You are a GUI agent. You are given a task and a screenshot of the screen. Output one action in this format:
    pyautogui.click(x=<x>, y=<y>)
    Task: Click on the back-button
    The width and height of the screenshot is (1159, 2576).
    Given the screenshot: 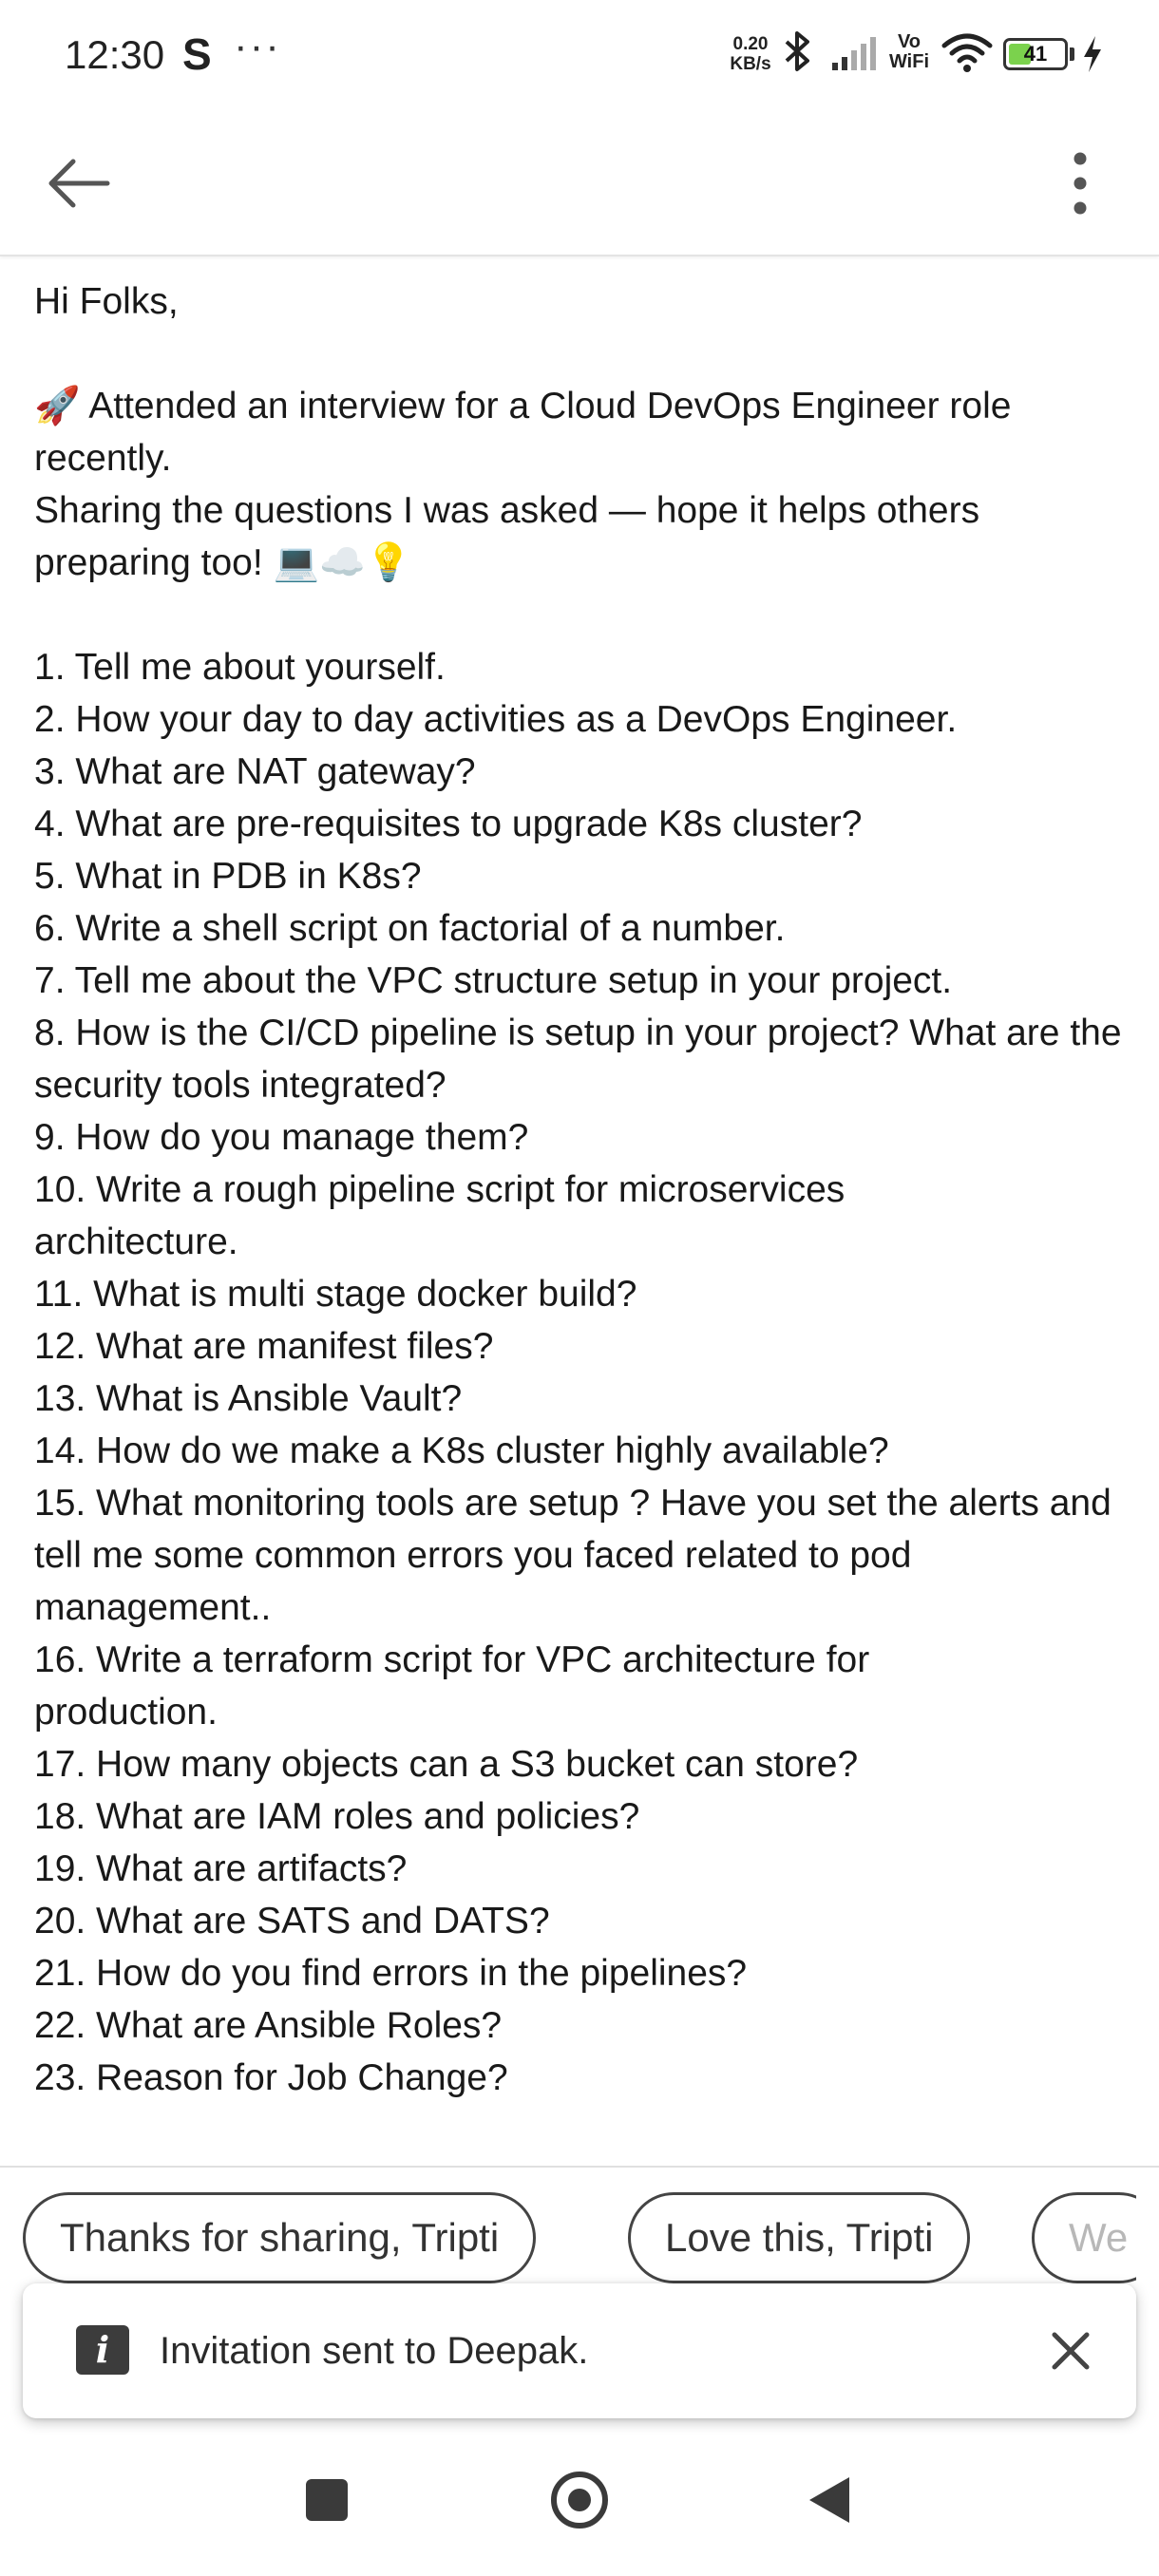 What is the action you would take?
    pyautogui.click(x=79, y=183)
    